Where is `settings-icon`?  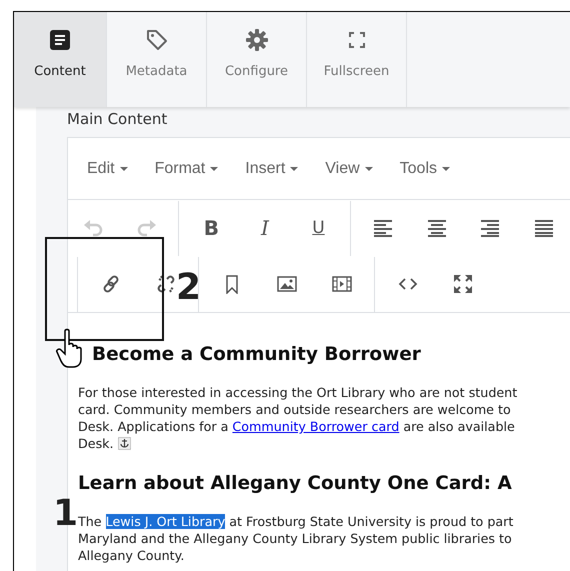
settings-icon is located at coordinates (256, 40).